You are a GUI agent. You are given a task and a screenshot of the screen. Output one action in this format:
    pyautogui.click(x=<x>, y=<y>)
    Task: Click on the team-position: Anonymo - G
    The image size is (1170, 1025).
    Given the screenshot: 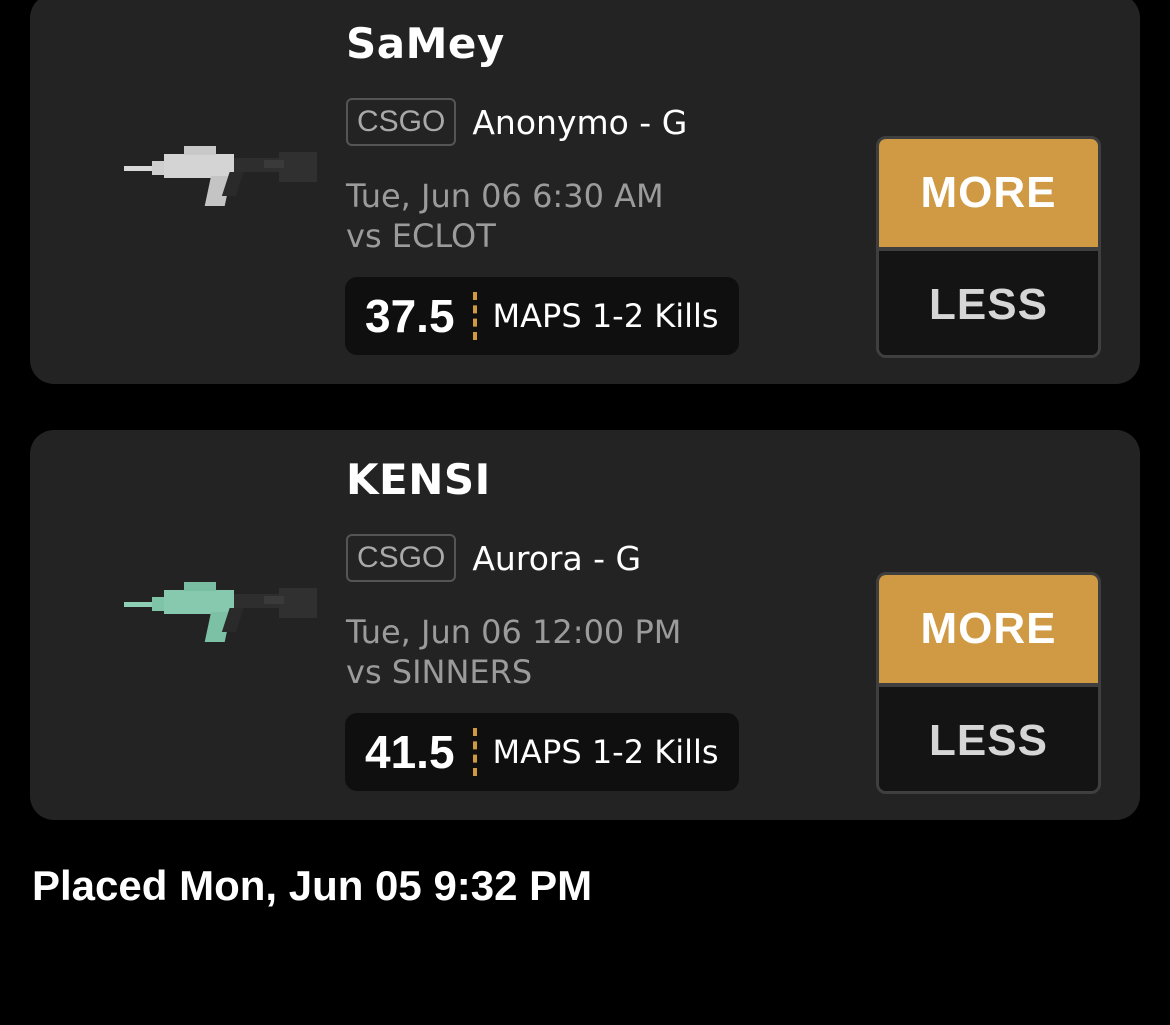 What is the action you would take?
    pyautogui.click(x=580, y=122)
    